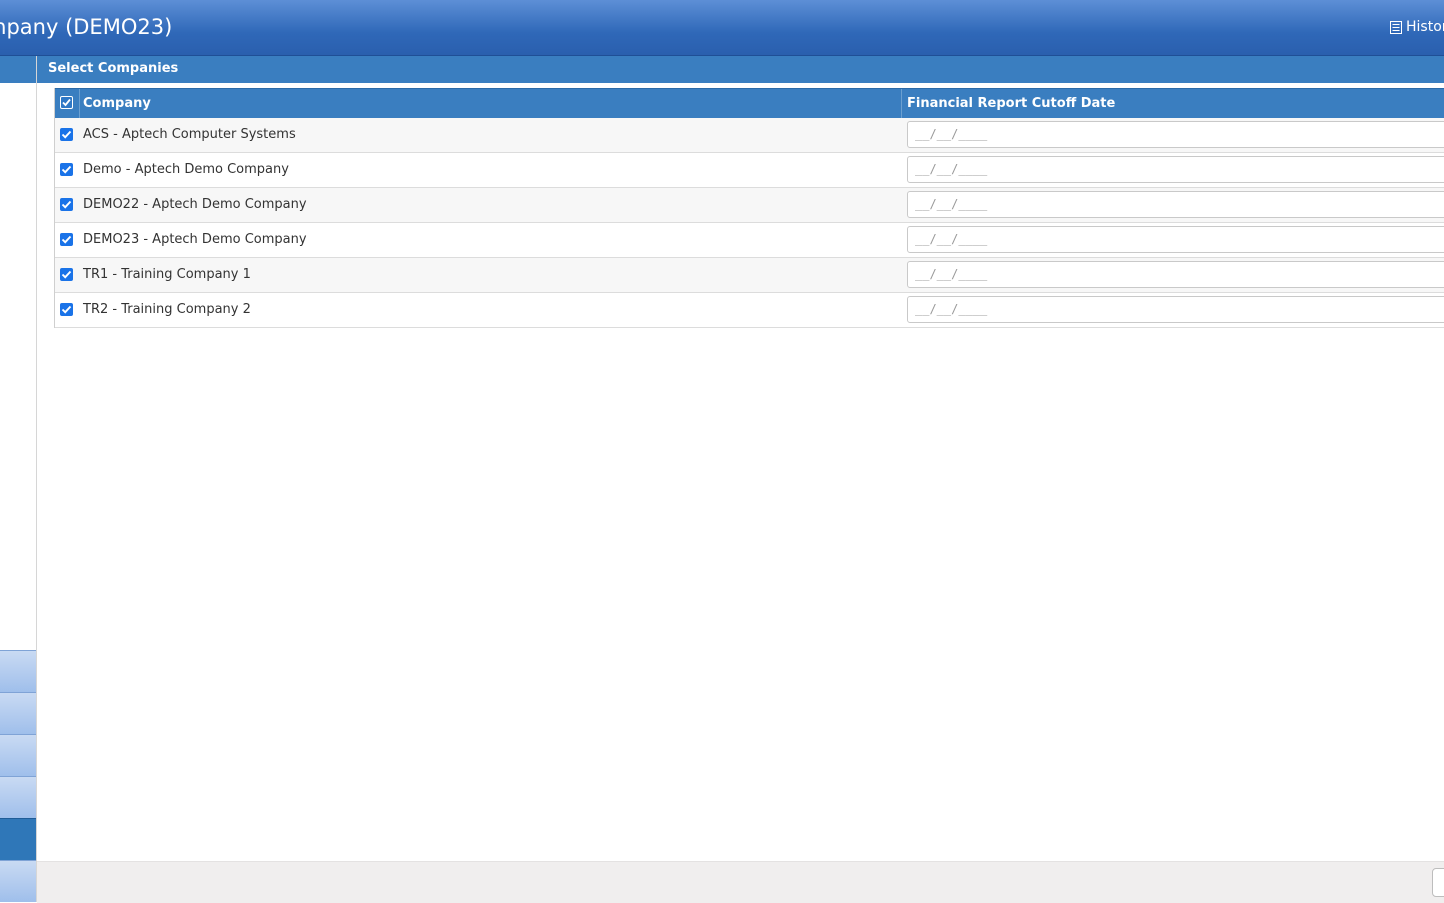  Describe the element at coordinates (749, 275) in the screenshot. I see `table-row: TR1 - Training Company 1 __/__/____` at that location.